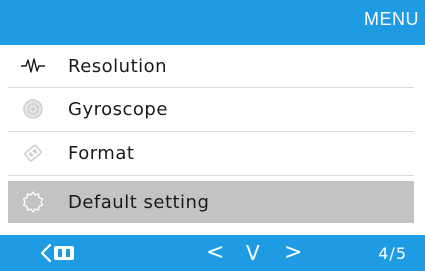  What do you see at coordinates (60, 253) in the screenshot?
I see `back-button` at bounding box center [60, 253].